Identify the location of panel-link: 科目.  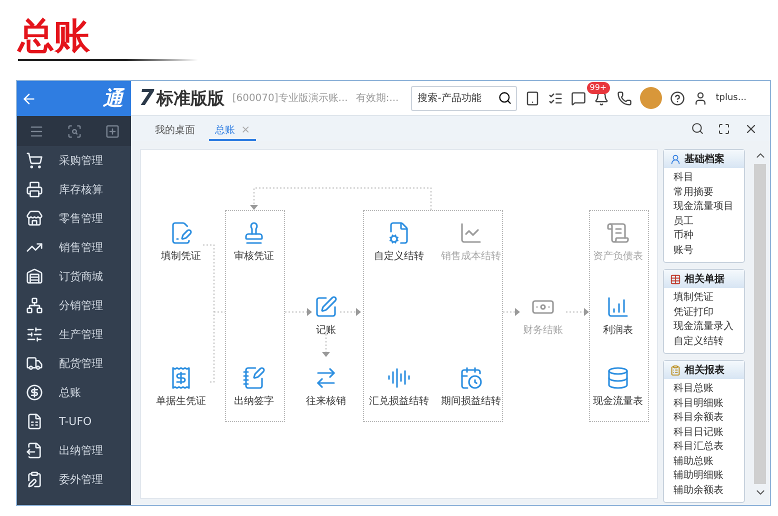
(704, 178).